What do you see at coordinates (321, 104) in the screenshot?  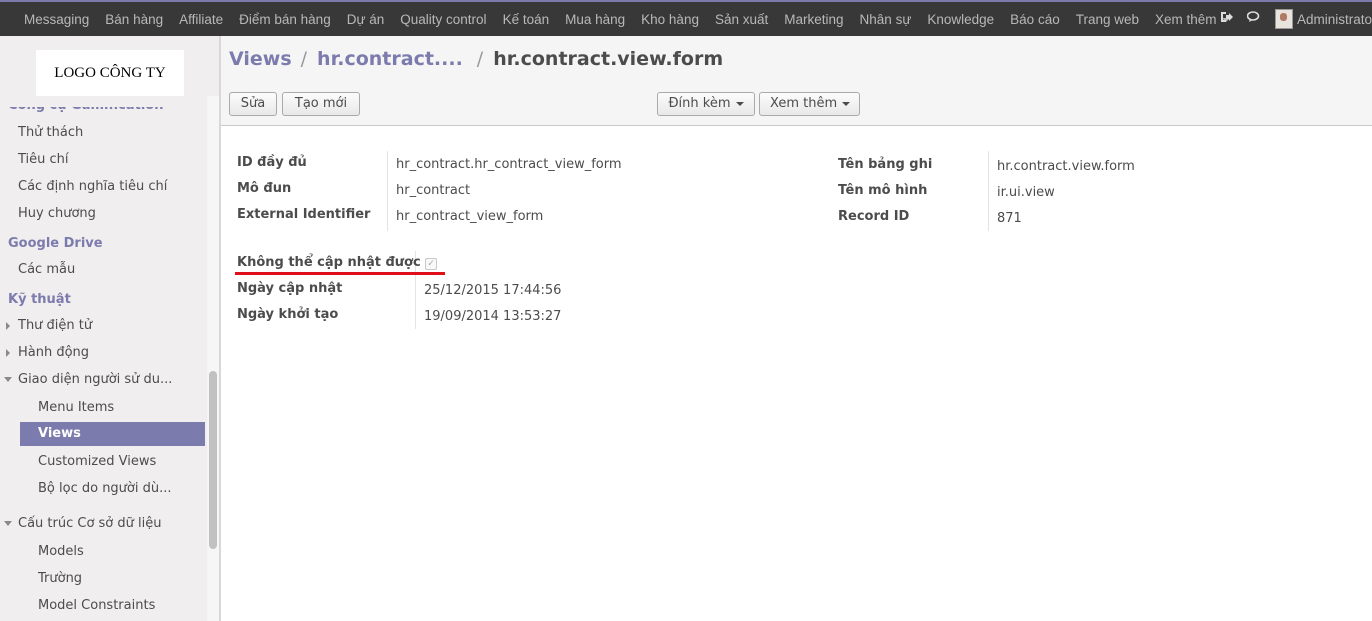 I see `create-button: Tạo mới` at bounding box center [321, 104].